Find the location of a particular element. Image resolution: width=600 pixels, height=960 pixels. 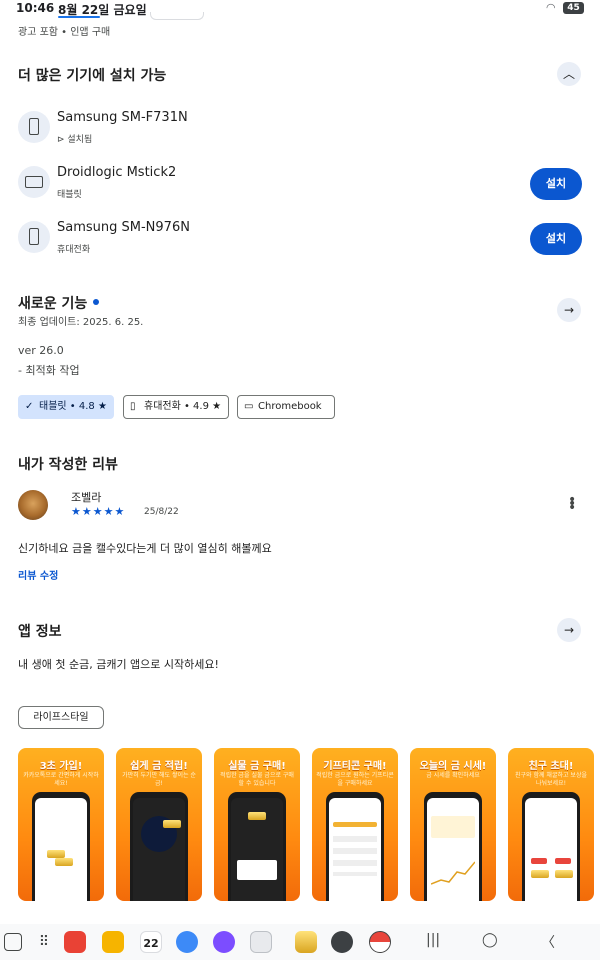

messages-app-icon is located at coordinates (187, 942).